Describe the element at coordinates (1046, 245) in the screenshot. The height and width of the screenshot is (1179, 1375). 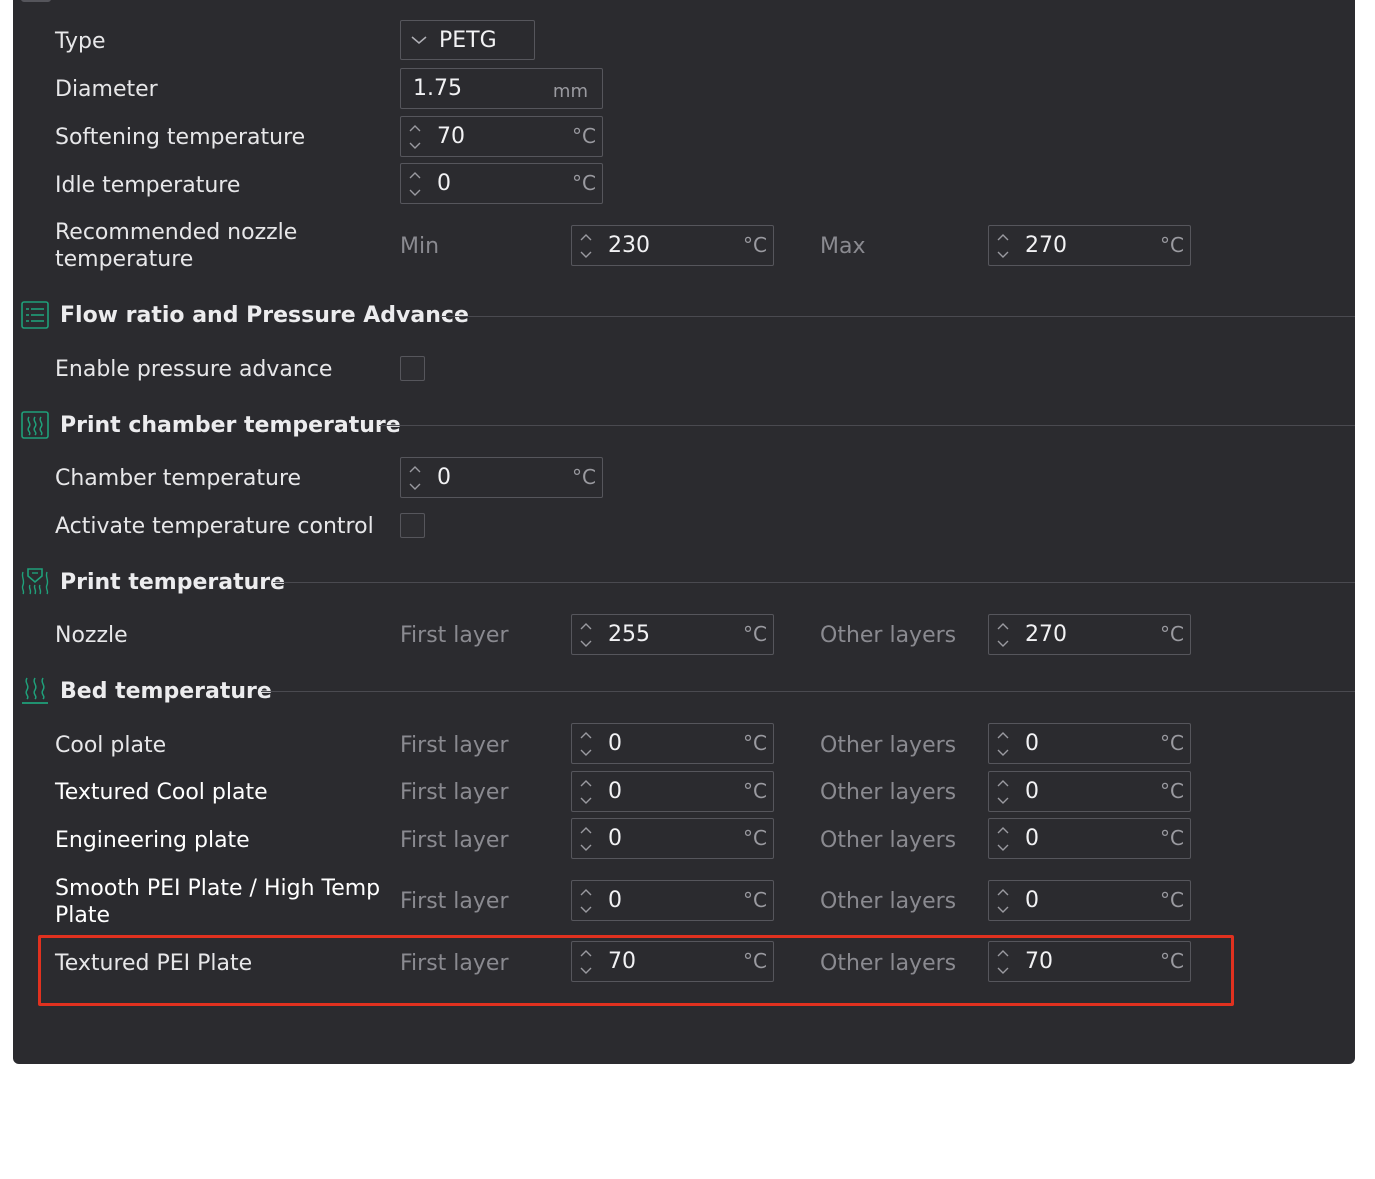
I see `max-value: 270` at that location.